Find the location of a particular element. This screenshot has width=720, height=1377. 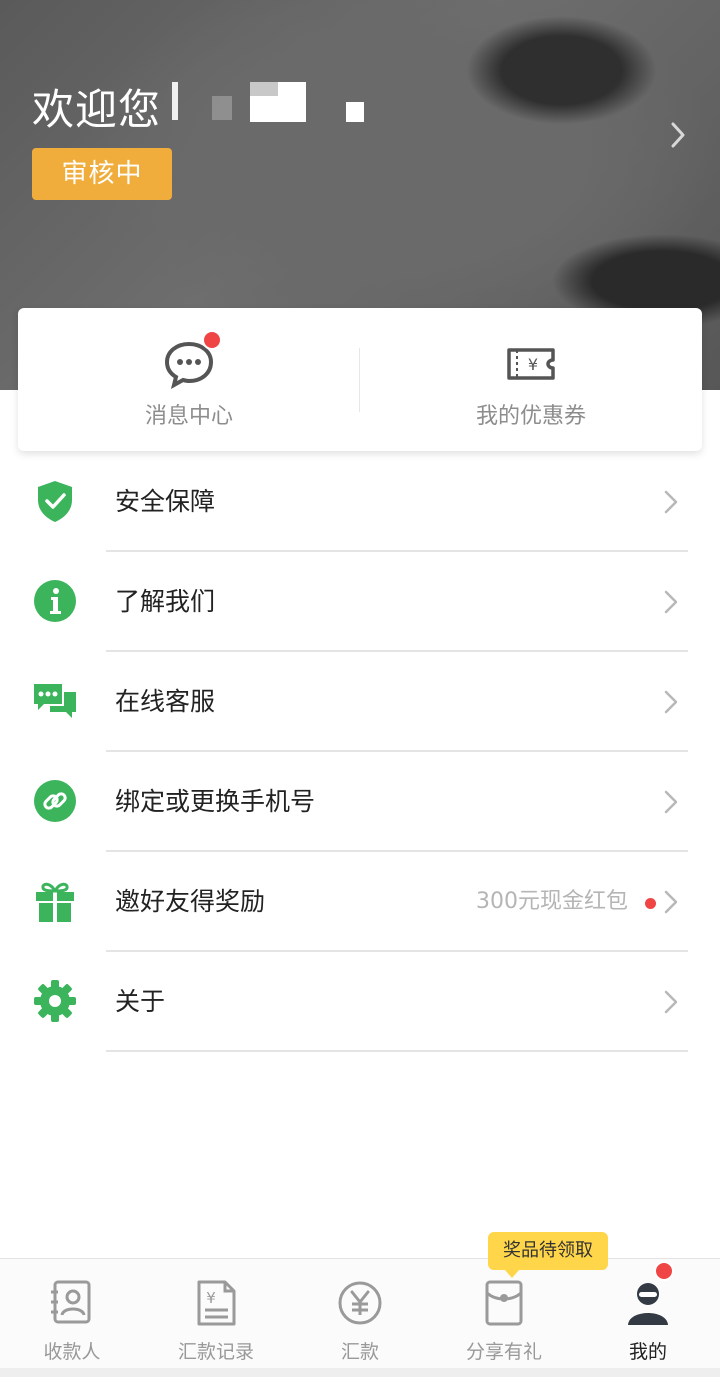

tab-label: 我的 is located at coordinates (647, 1352).